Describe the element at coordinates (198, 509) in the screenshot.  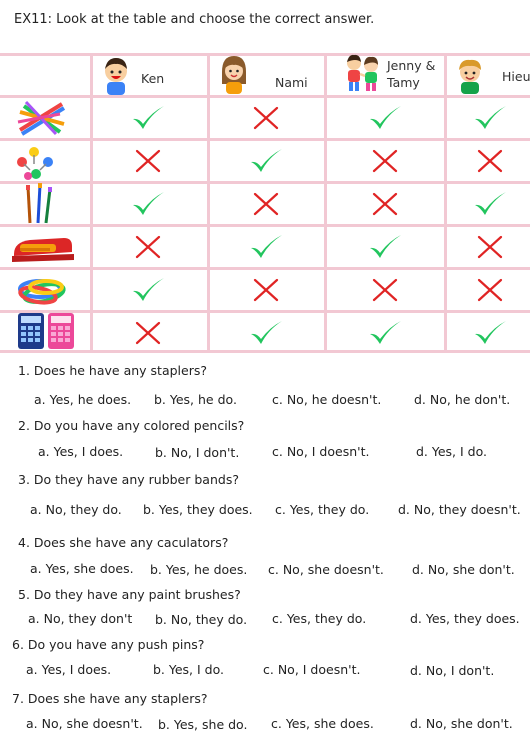
I see `answer-option: b. Yes, they does.` at that location.